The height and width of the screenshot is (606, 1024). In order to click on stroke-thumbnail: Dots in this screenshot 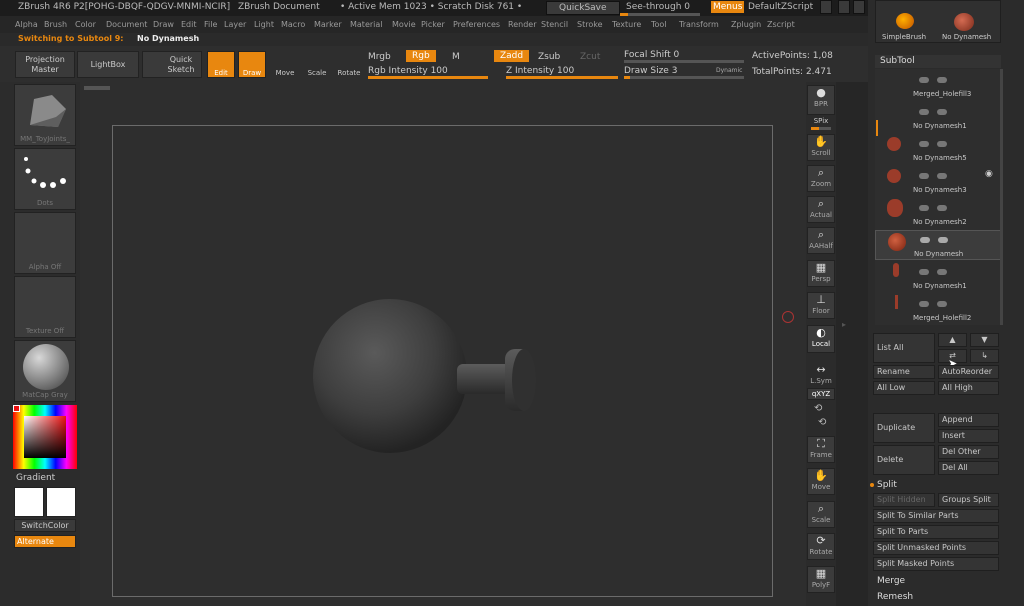, I will do `click(45, 179)`.